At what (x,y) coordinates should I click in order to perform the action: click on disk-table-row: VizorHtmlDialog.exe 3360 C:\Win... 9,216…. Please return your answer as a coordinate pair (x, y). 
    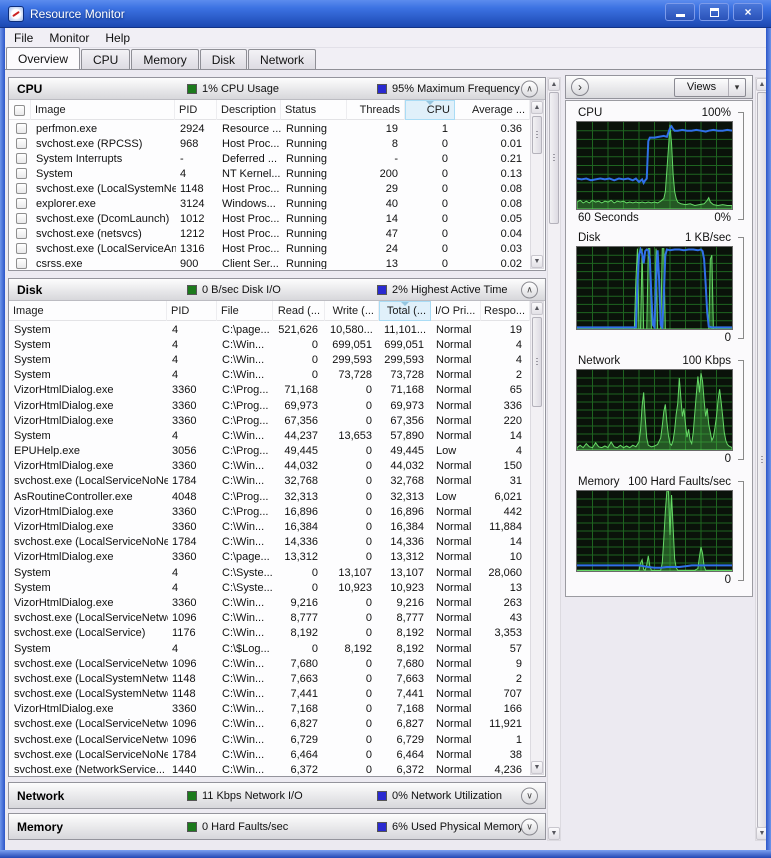
    Looking at the image, I should click on (270, 602).